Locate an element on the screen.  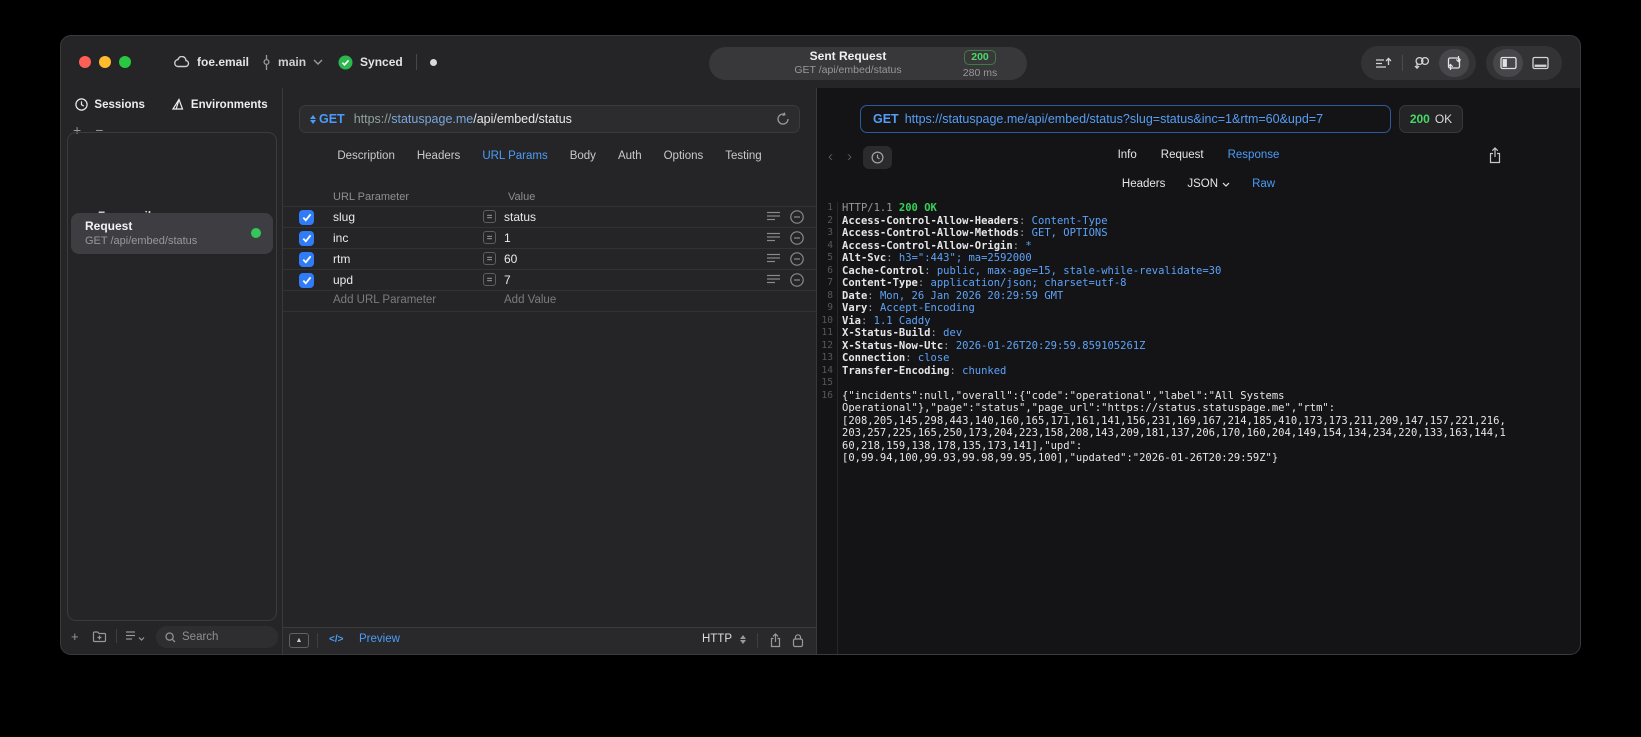
editor-footer: ▲ </> Preview HTTP is located at coordinates (549, 640).